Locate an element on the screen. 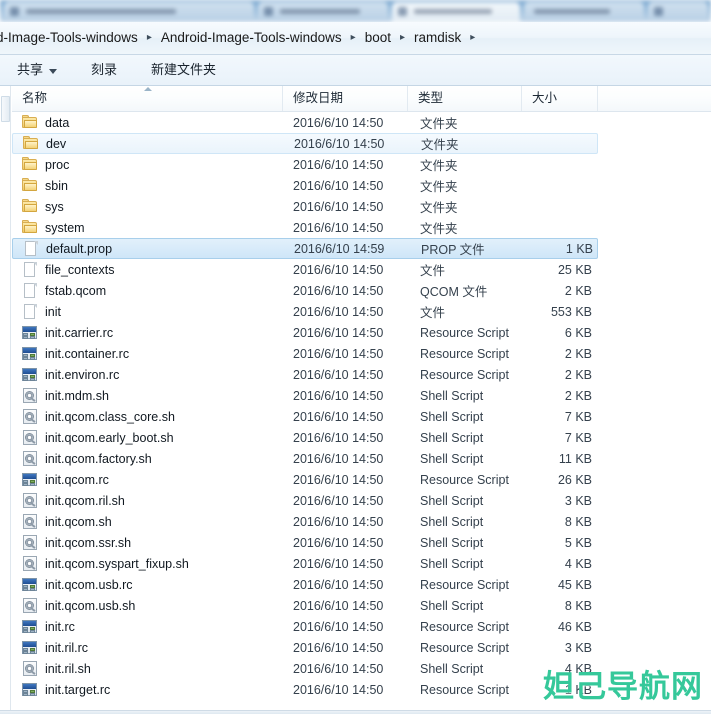 The width and height of the screenshot is (711, 714). table-row: data 2016/6/10 14:50 文件夹 is located at coordinates (305, 122).